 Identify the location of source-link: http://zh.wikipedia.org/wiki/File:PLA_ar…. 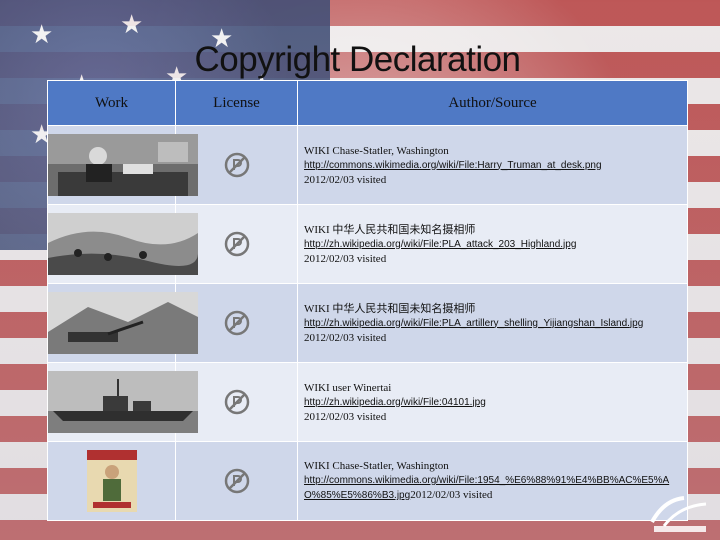
(473, 323).